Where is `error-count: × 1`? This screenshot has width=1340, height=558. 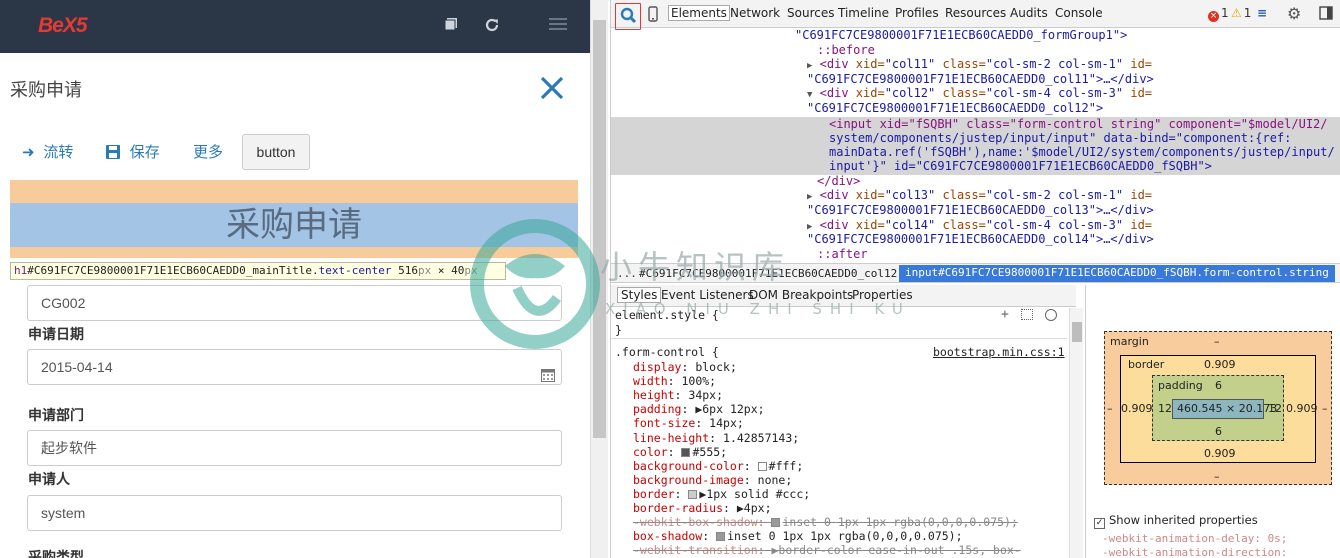 error-count: × 1 is located at coordinates (1218, 14).